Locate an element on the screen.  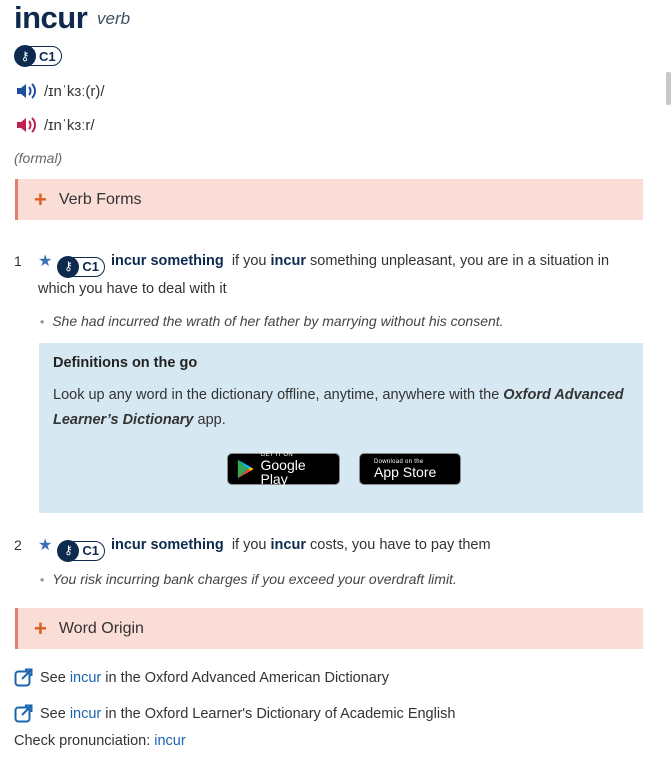
google-play-button: GET IT ON Google Play is located at coordinates (283, 469).